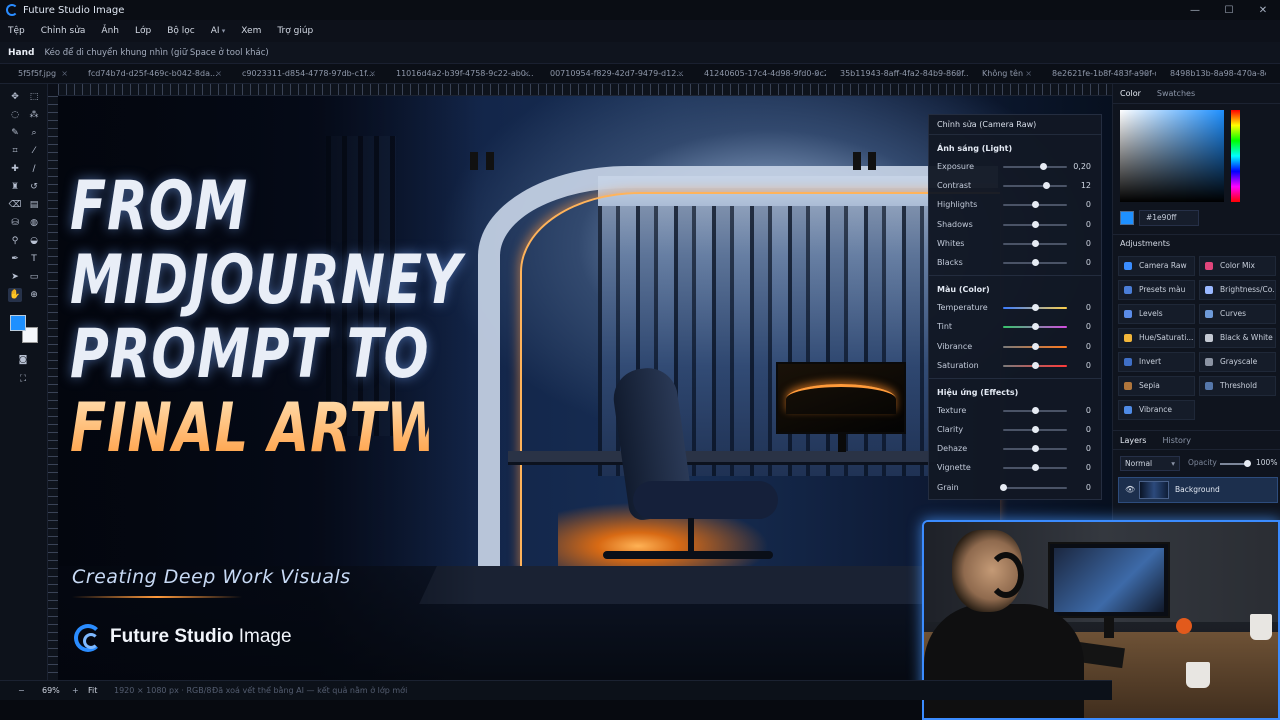  What do you see at coordinates (15, 259) in the screenshot?
I see `pen-tool-icon: ✒` at bounding box center [15, 259].